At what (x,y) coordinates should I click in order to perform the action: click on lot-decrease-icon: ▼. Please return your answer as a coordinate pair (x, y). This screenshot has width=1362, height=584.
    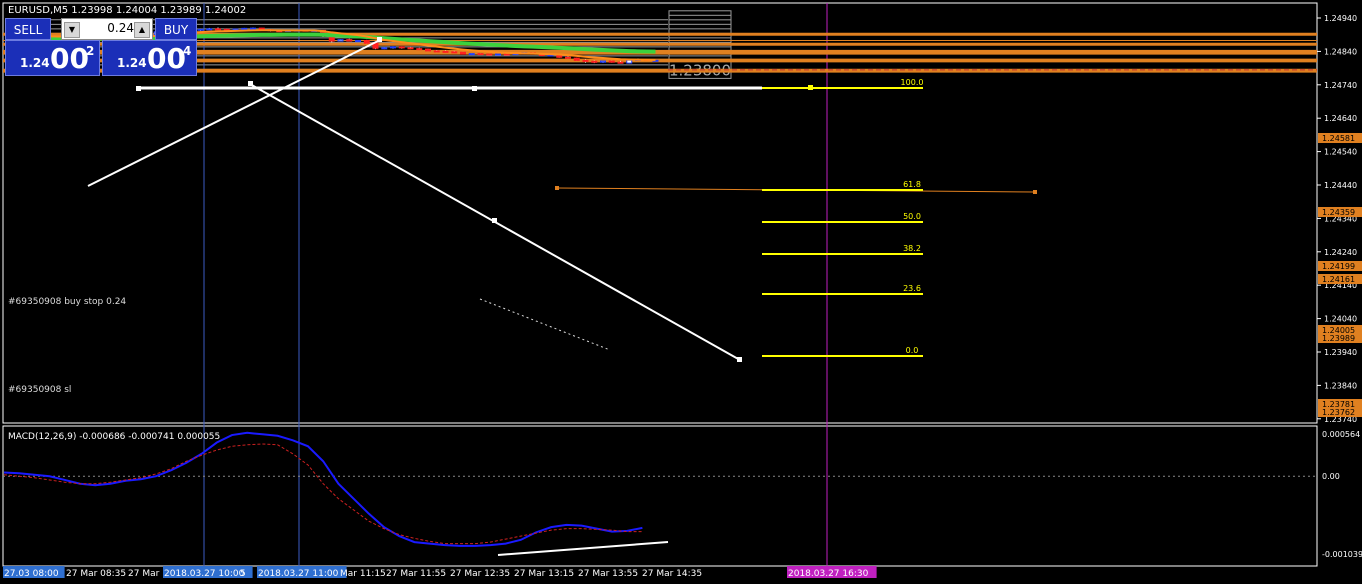
    Looking at the image, I should click on (72, 30).